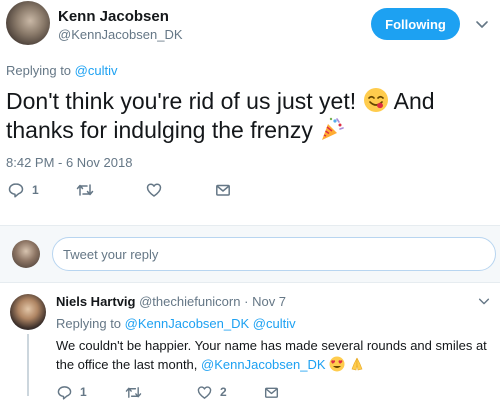  I want to click on divider, so click(250, 282).